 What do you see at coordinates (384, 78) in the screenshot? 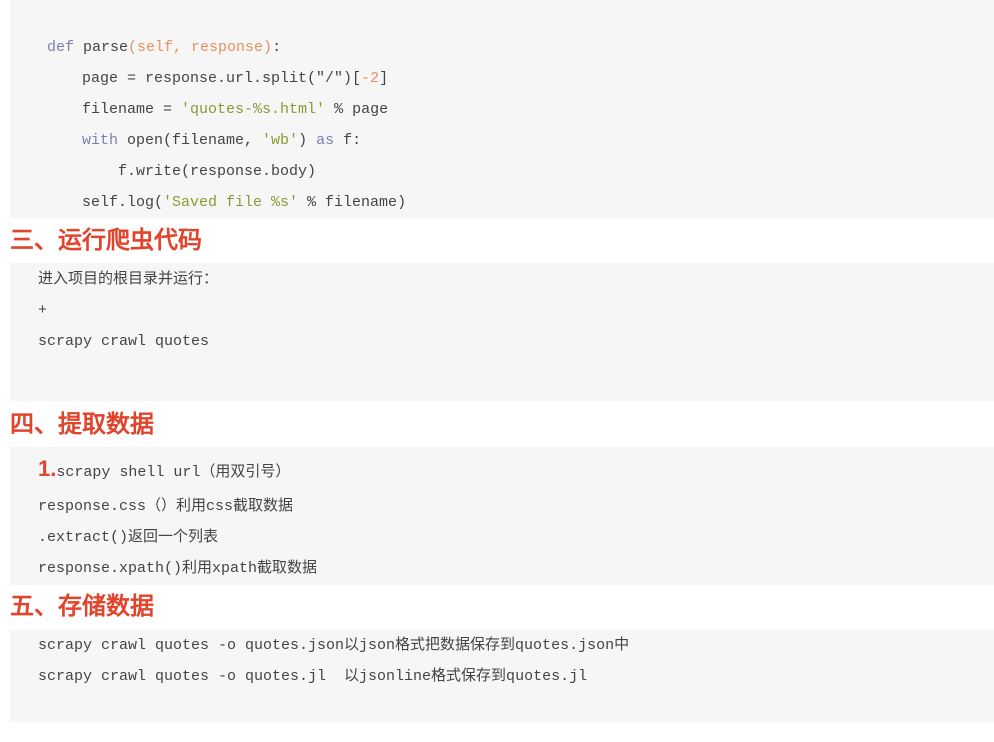
I see `code-text: ]` at bounding box center [384, 78].